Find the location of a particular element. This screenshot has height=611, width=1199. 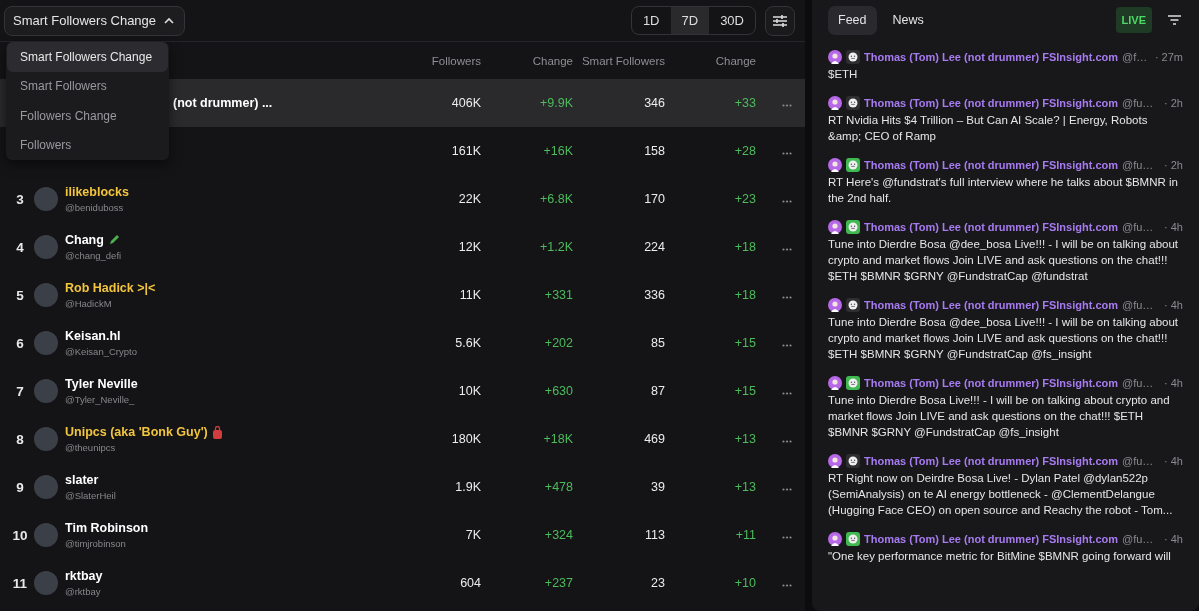

smart-followers-cell-text: 336 is located at coordinates (654, 295).